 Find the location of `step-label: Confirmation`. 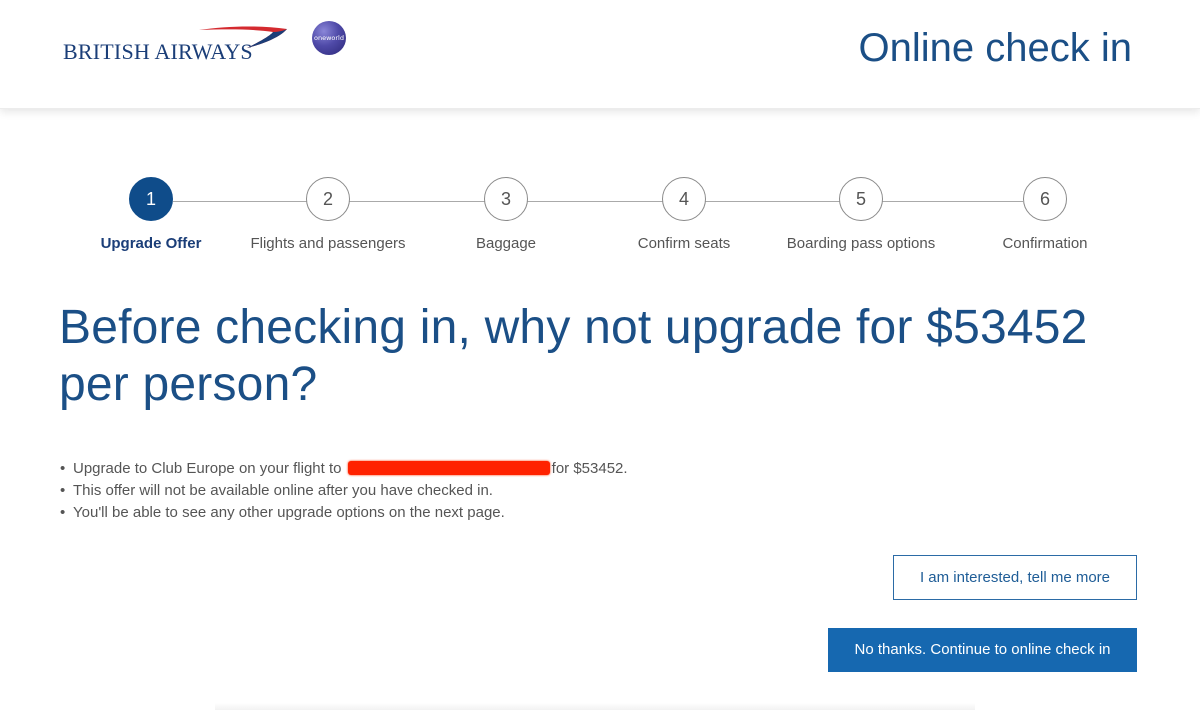

step-label: Confirmation is located at coordinates (1045, 243).